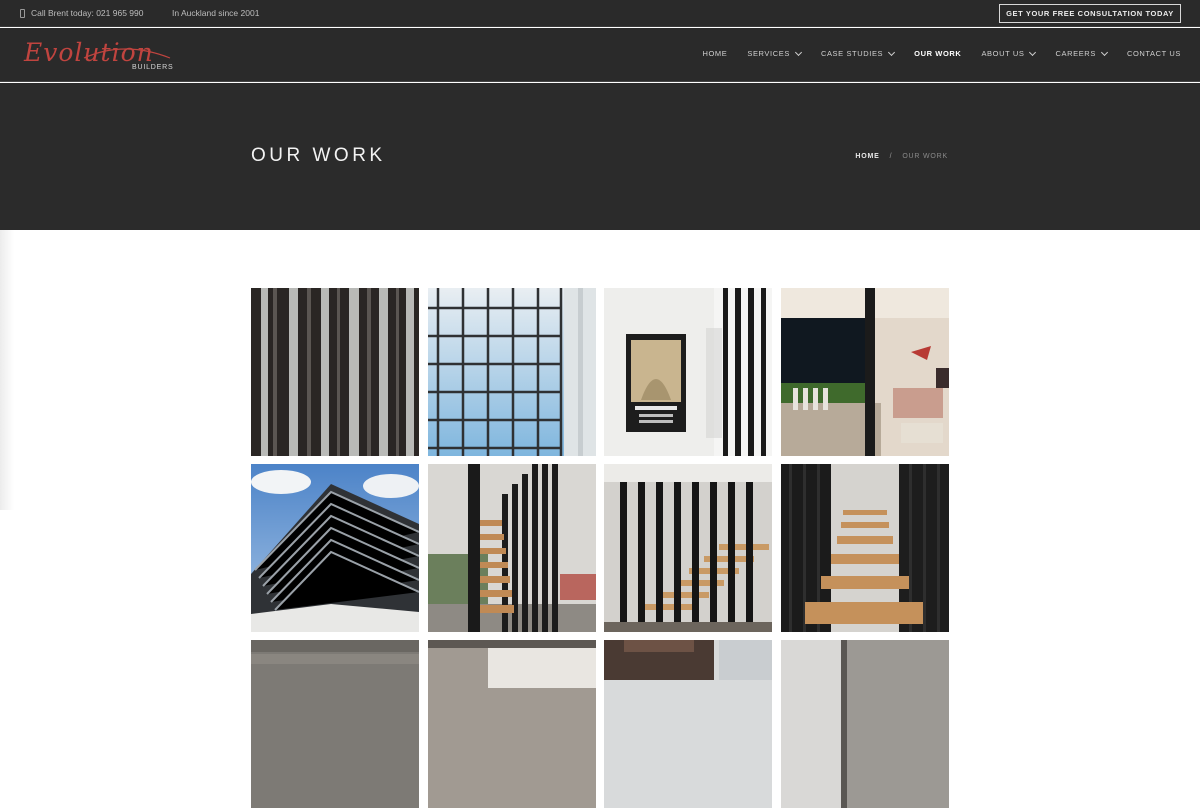 The image size is (1200, 808). What do you see at coordinates (335, 372) in the screenshot?
I see `vertical-slats-photo` at bounding box center [335, 372].